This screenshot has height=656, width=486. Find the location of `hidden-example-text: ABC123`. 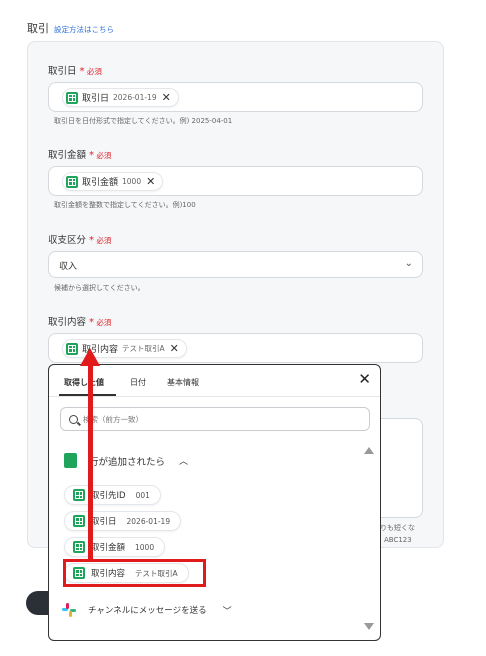

hidden-example-text: ABC123 is located at coordinates (398, 540).